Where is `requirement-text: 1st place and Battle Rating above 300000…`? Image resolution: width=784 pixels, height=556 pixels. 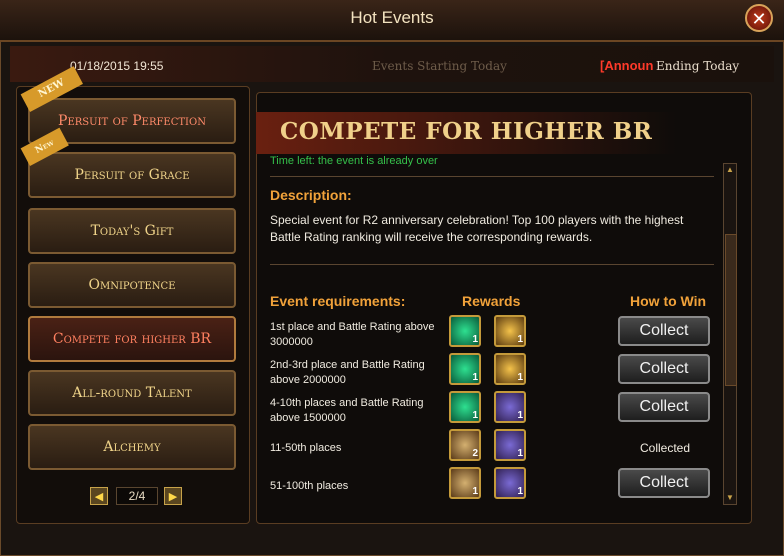
requirement-text: 1st place and Battle Rating above 300000… is located at coordinates (352, 334).